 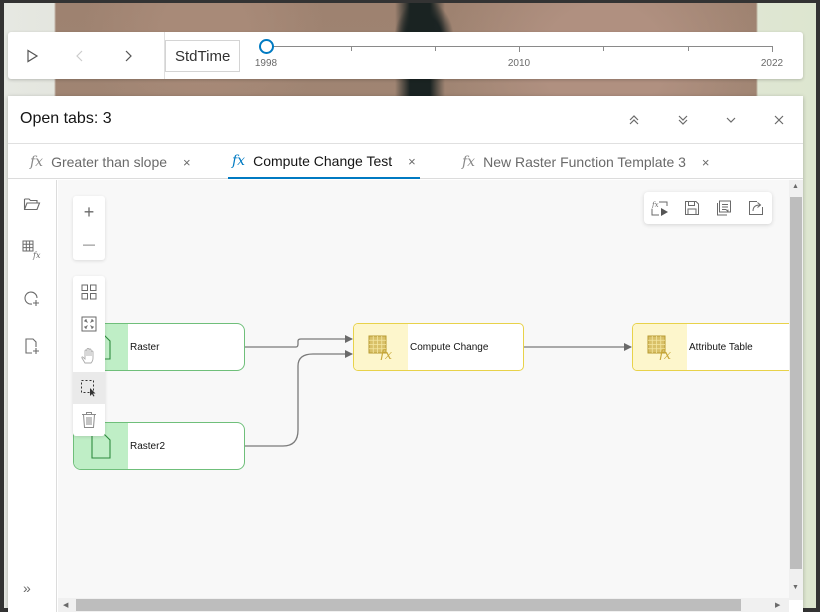 I want to click on fit-extent-icon, so click(x=89, y=324).